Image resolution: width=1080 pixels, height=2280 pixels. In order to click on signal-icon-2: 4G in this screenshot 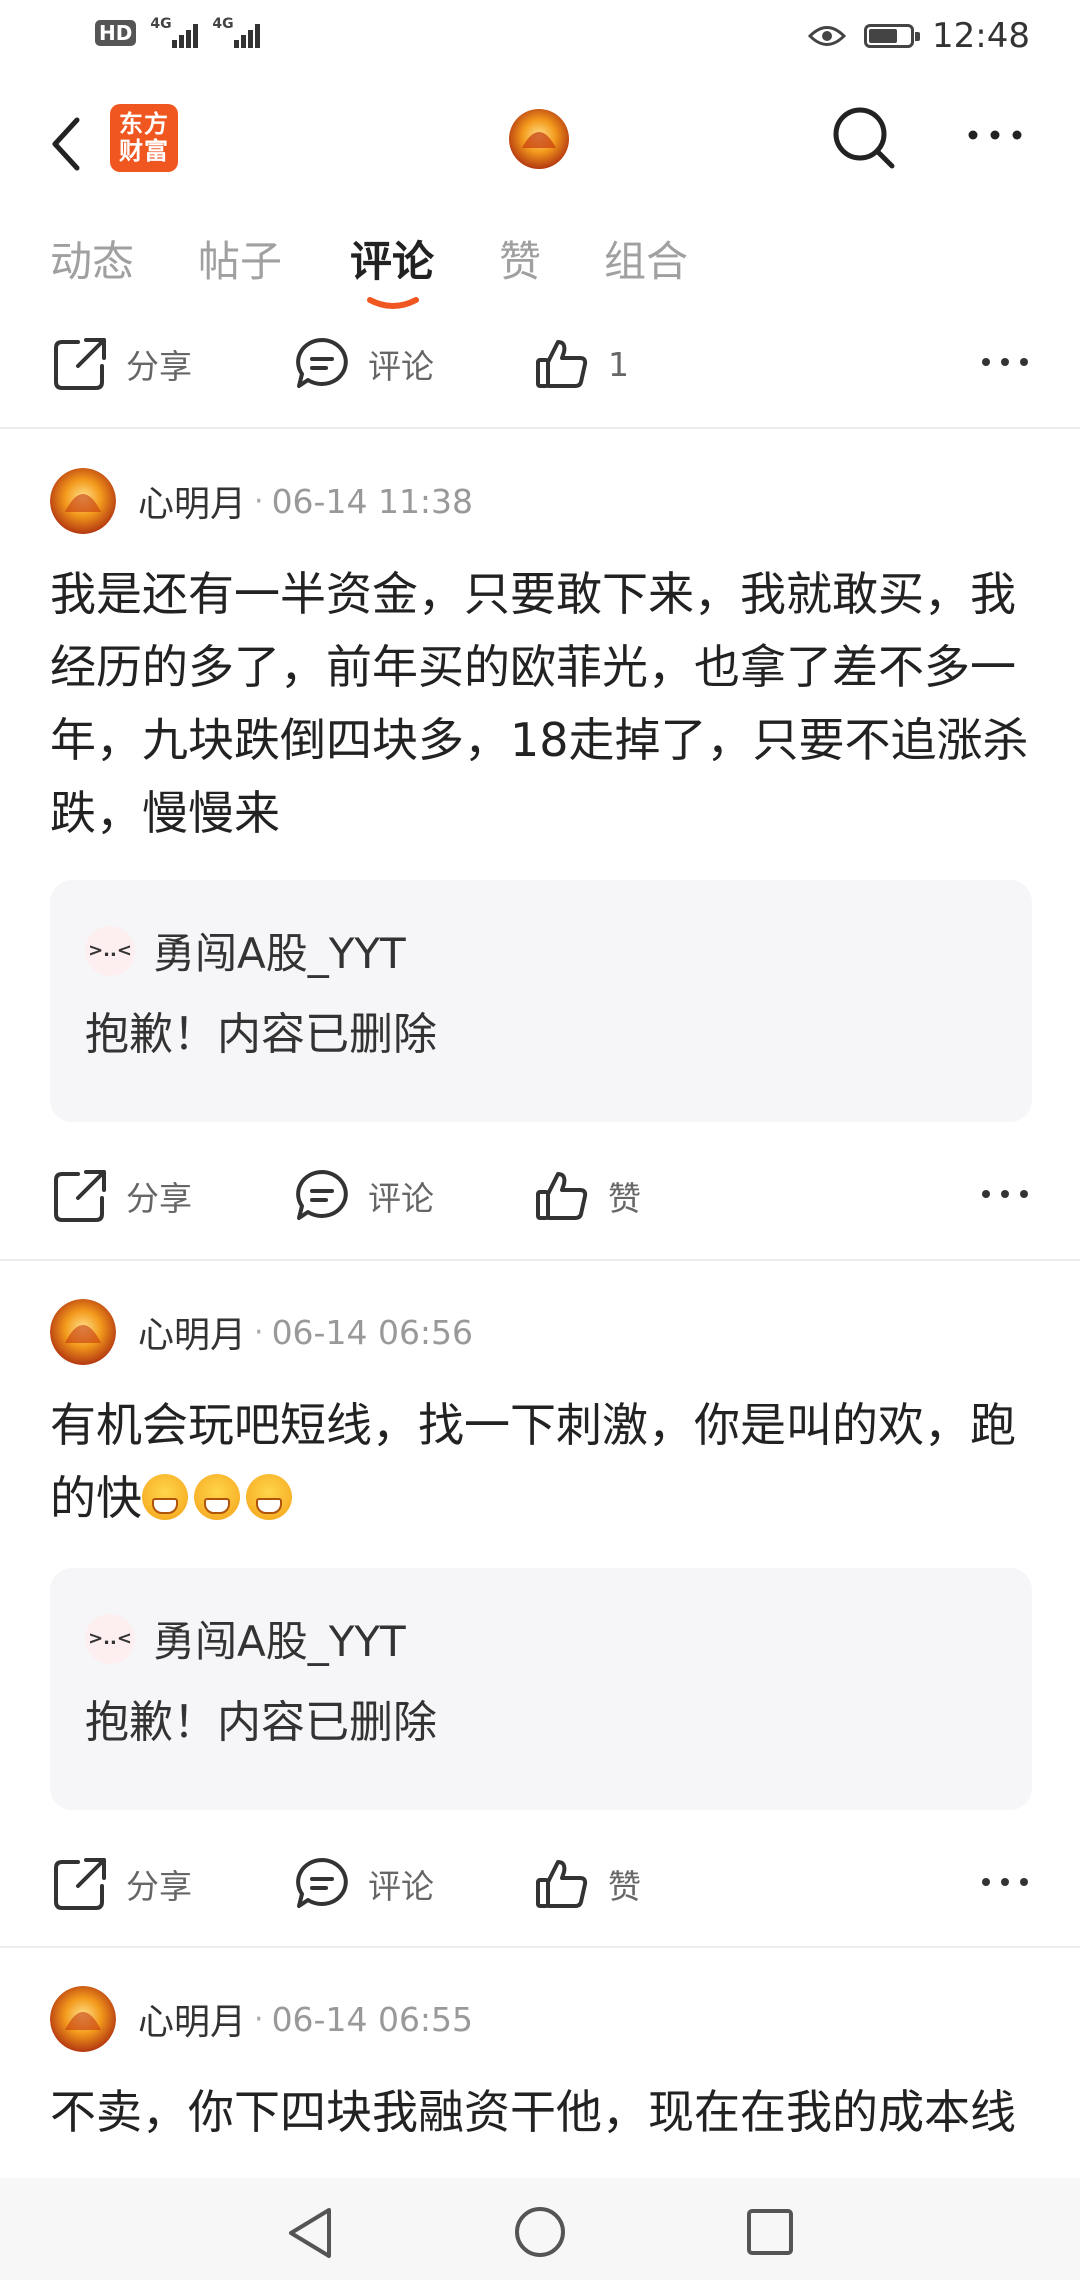, I will do `click(236, 32)`.